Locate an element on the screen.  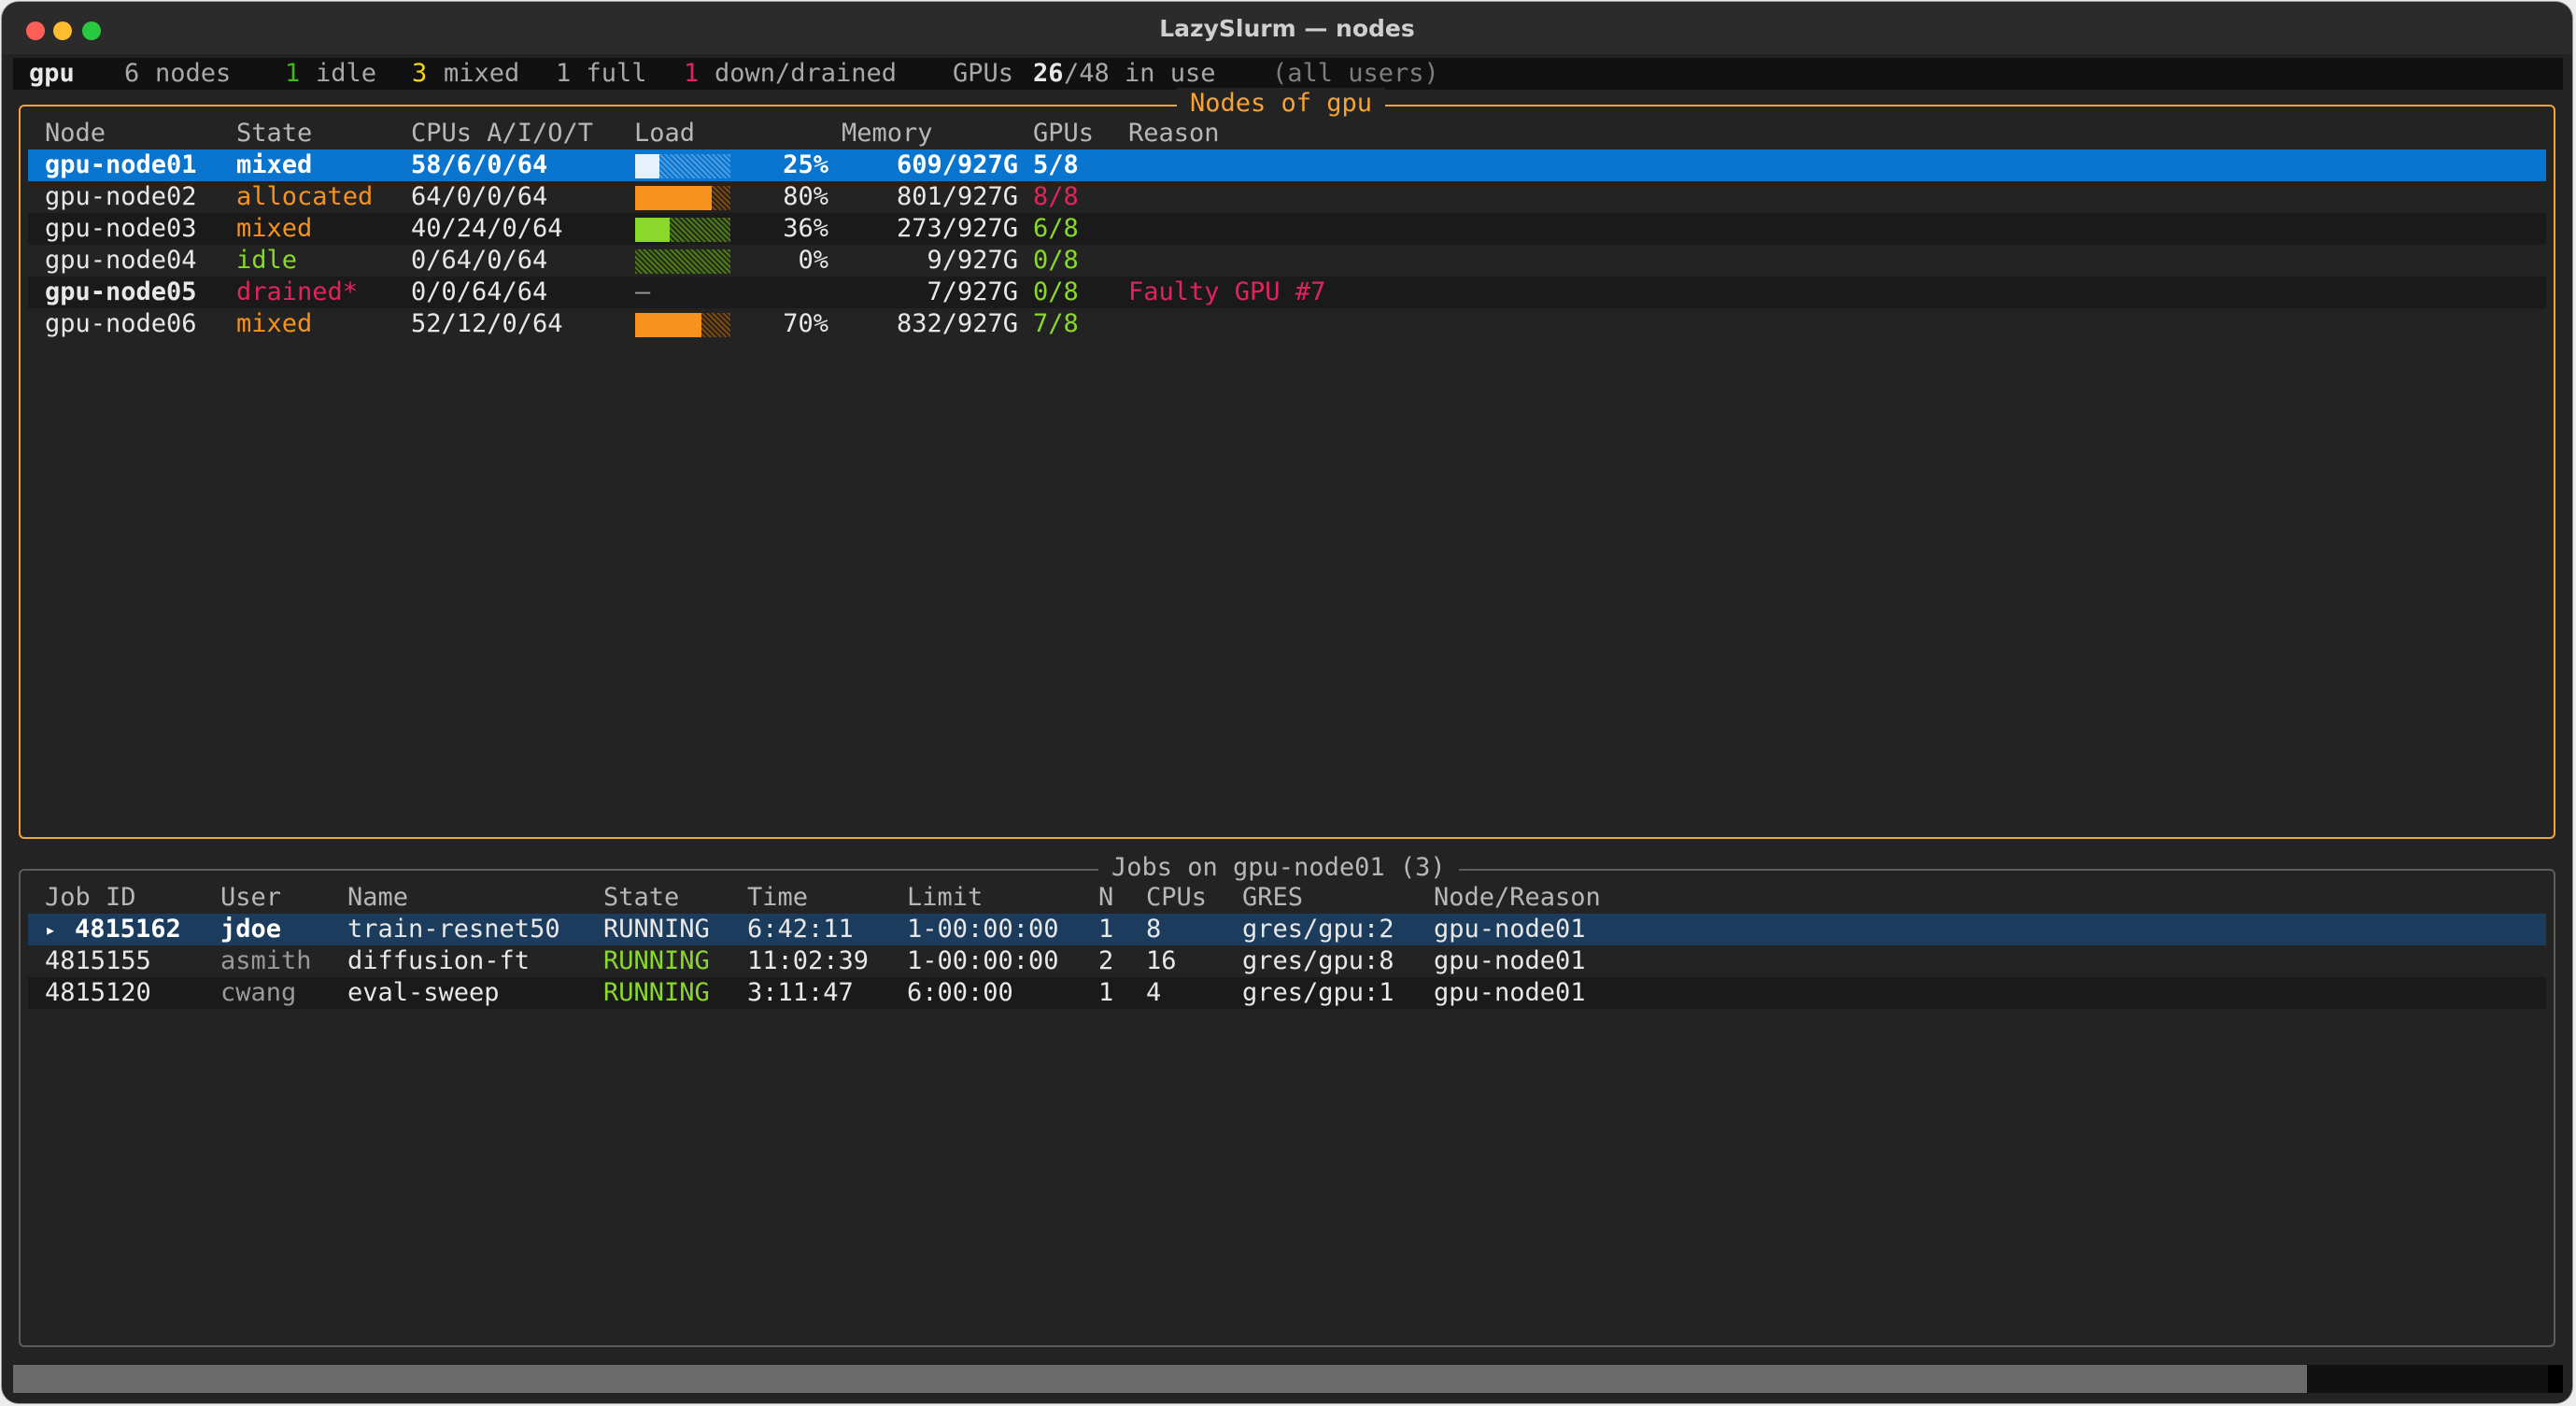
job-user: cwang is located at coordinates (258, 993).